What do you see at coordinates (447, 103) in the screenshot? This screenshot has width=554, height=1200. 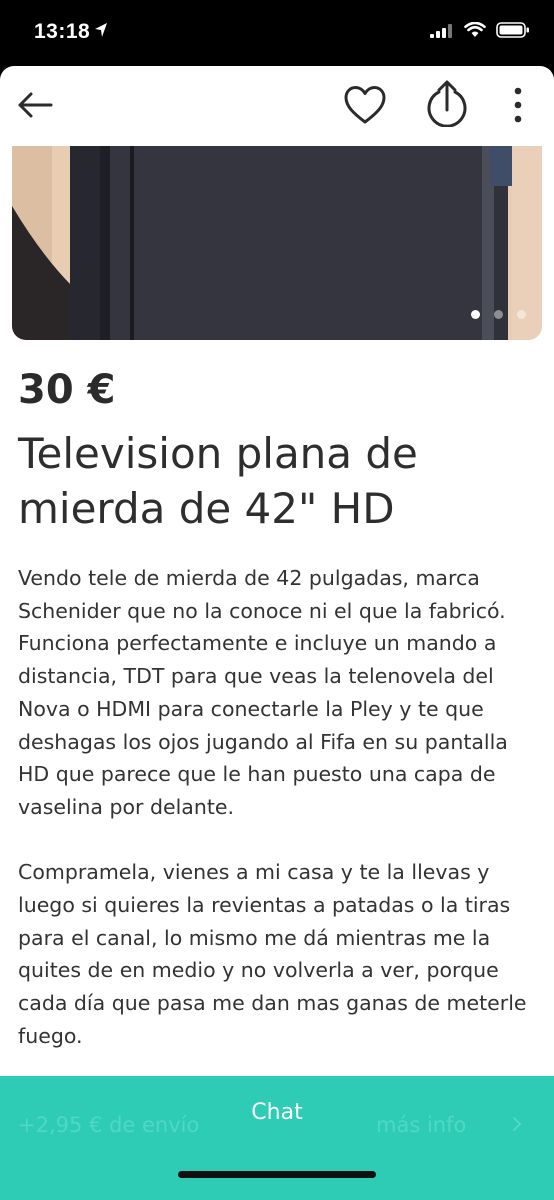 I see `share-icon` at bounding box center [447, 103].